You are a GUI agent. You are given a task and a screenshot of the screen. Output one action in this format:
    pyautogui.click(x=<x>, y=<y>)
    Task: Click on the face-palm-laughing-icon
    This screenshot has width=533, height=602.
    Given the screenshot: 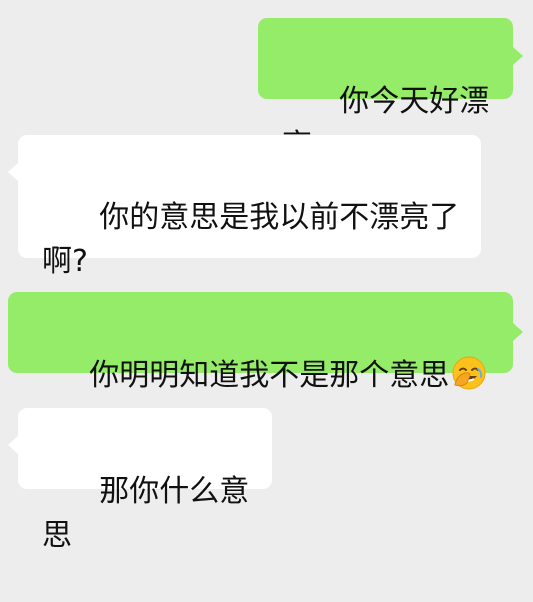 What is the action you would take?
    pyautogui.click(x=469, y=373)
    